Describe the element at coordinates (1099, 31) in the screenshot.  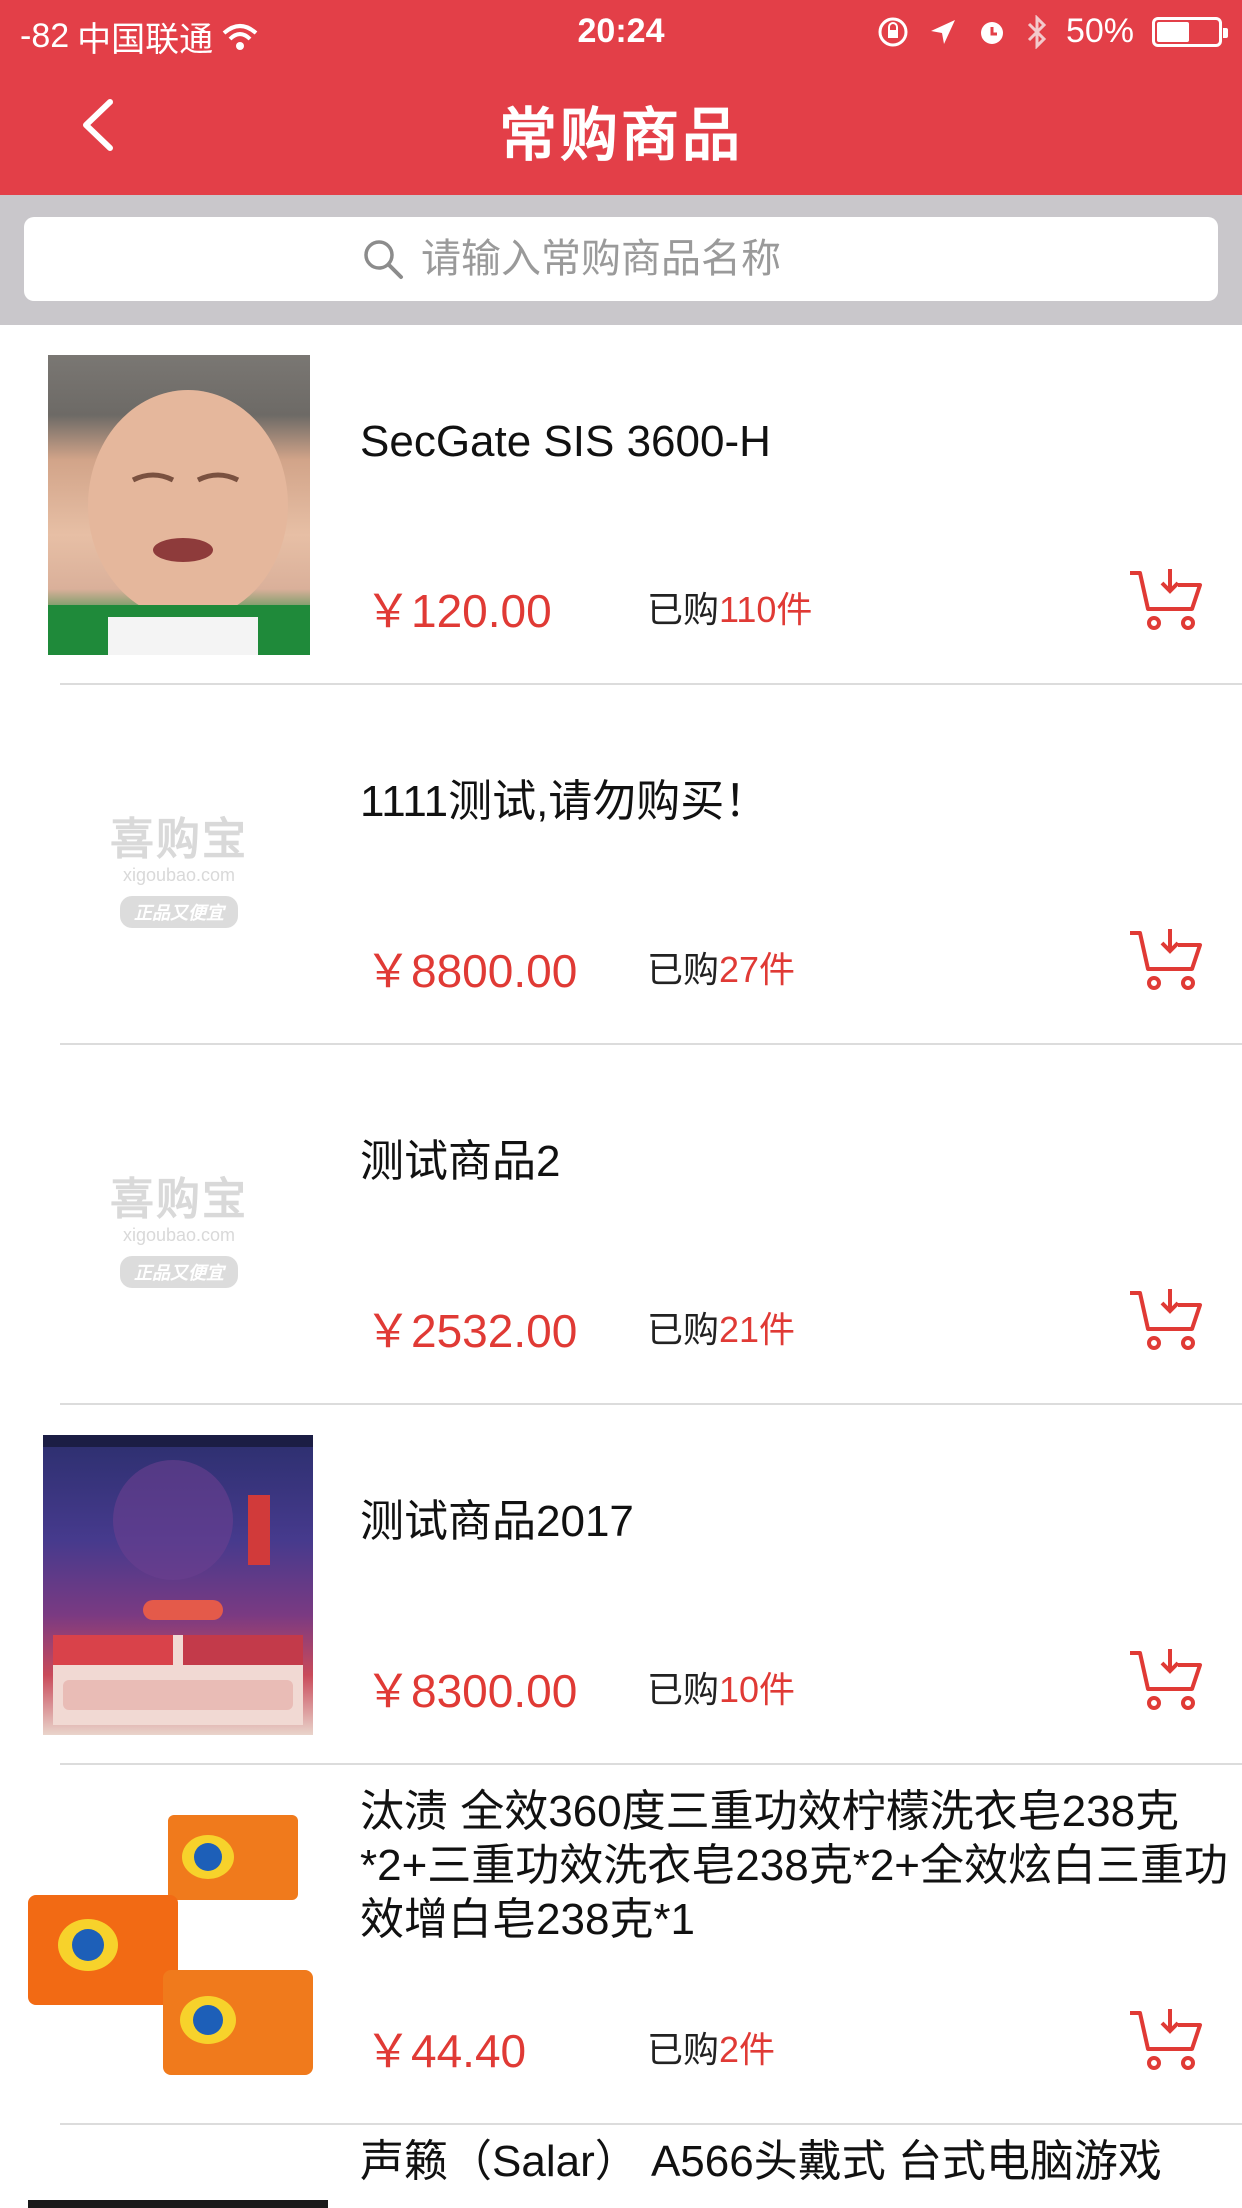
I see `battery-percent: 50%` at that location.